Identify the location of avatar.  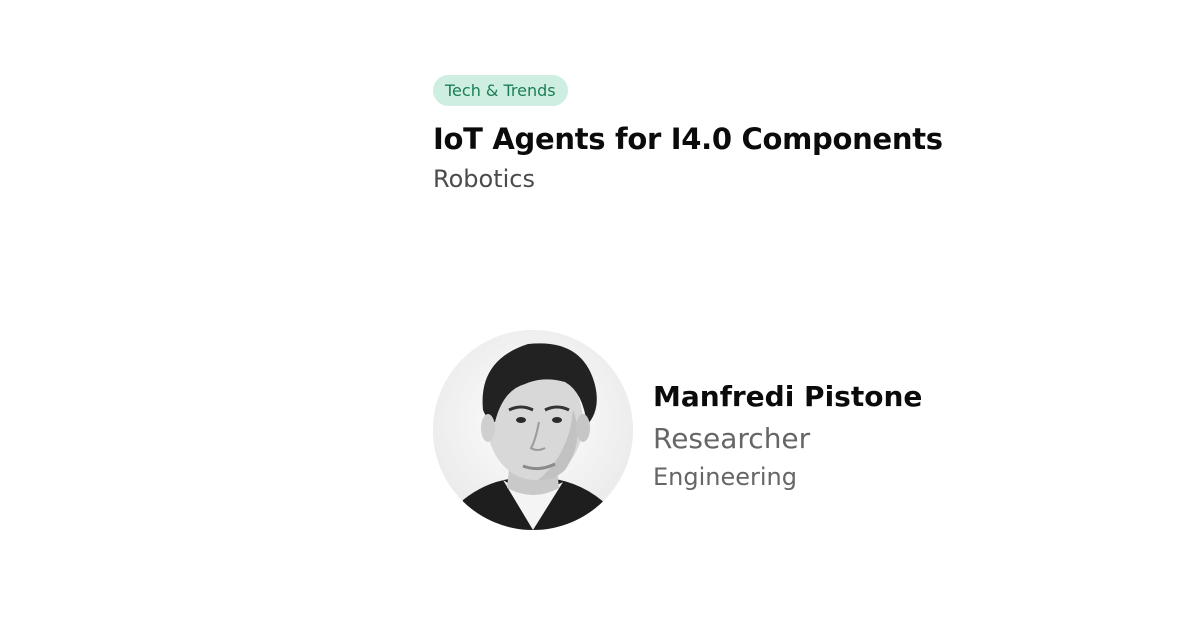
(533, 430).